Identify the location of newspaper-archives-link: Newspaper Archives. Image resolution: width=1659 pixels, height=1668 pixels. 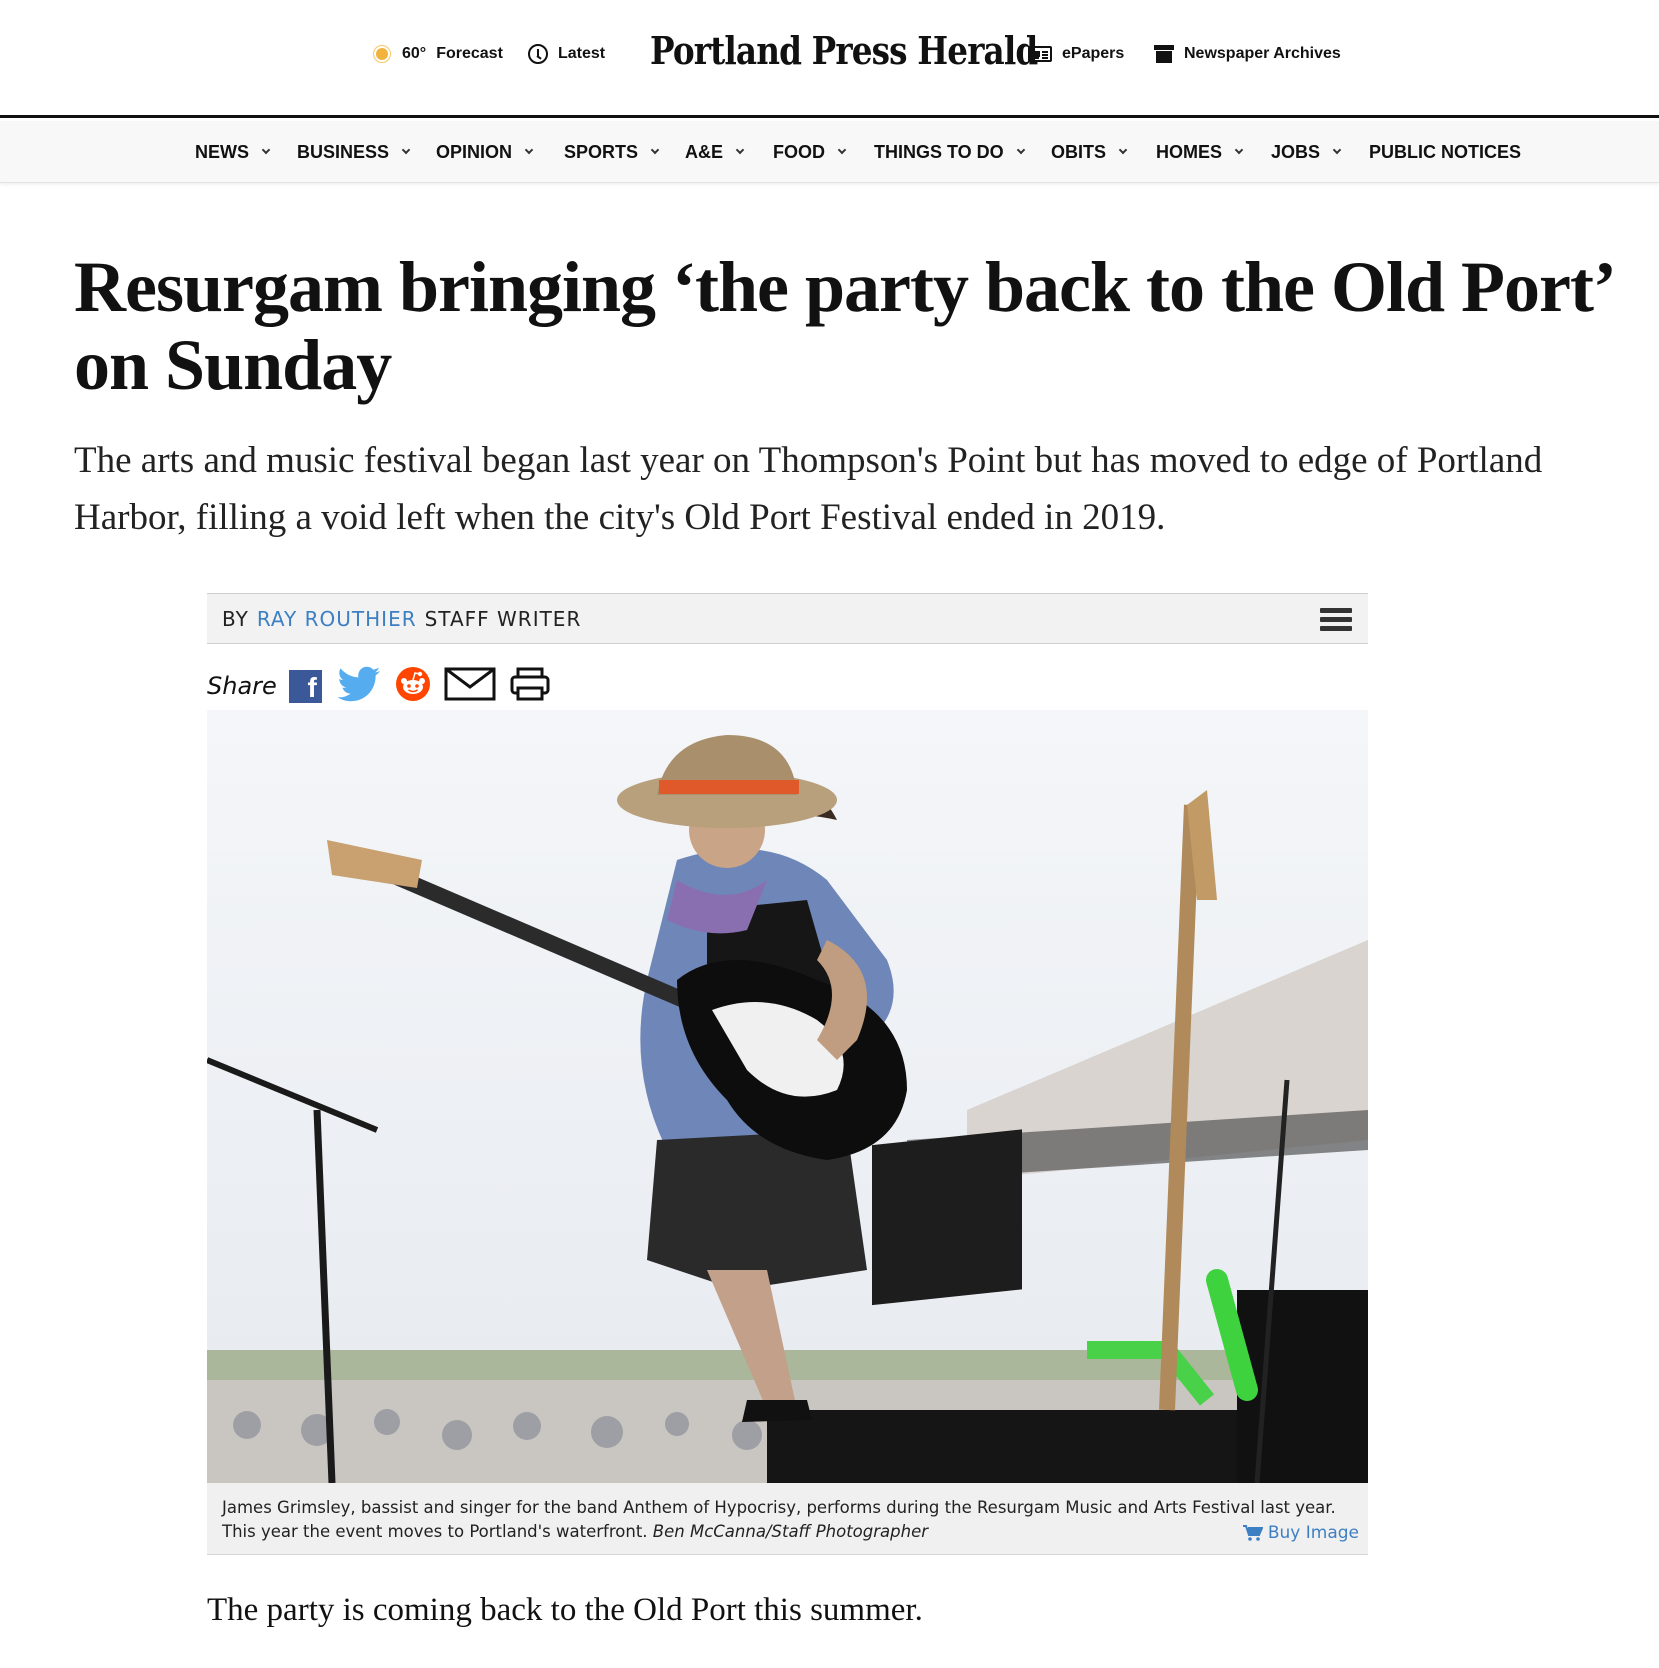
(1247, 54).